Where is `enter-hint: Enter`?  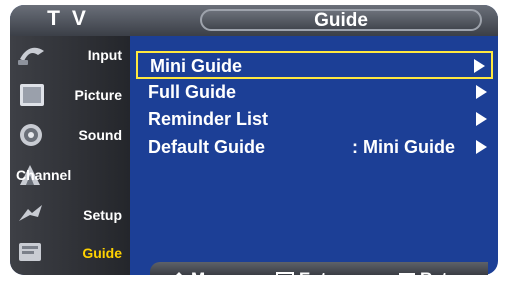 enter-hint: Enter is located at coordinates (309, 279).